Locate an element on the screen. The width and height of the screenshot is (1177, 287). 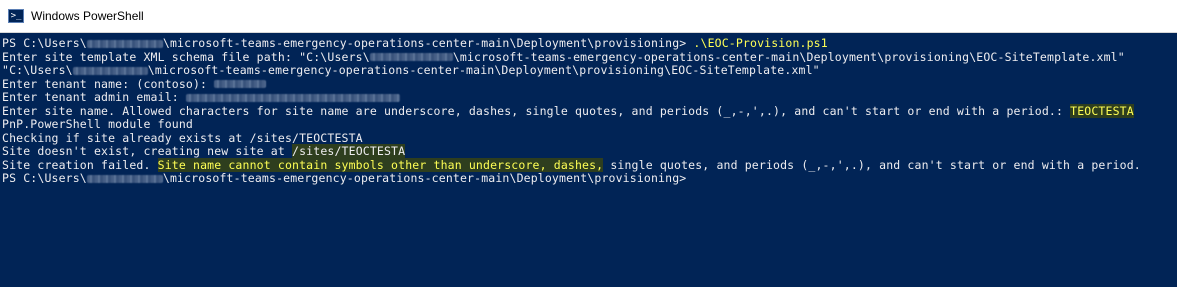
window-title: Windows PowerShell is located at coordinates (87, 16).